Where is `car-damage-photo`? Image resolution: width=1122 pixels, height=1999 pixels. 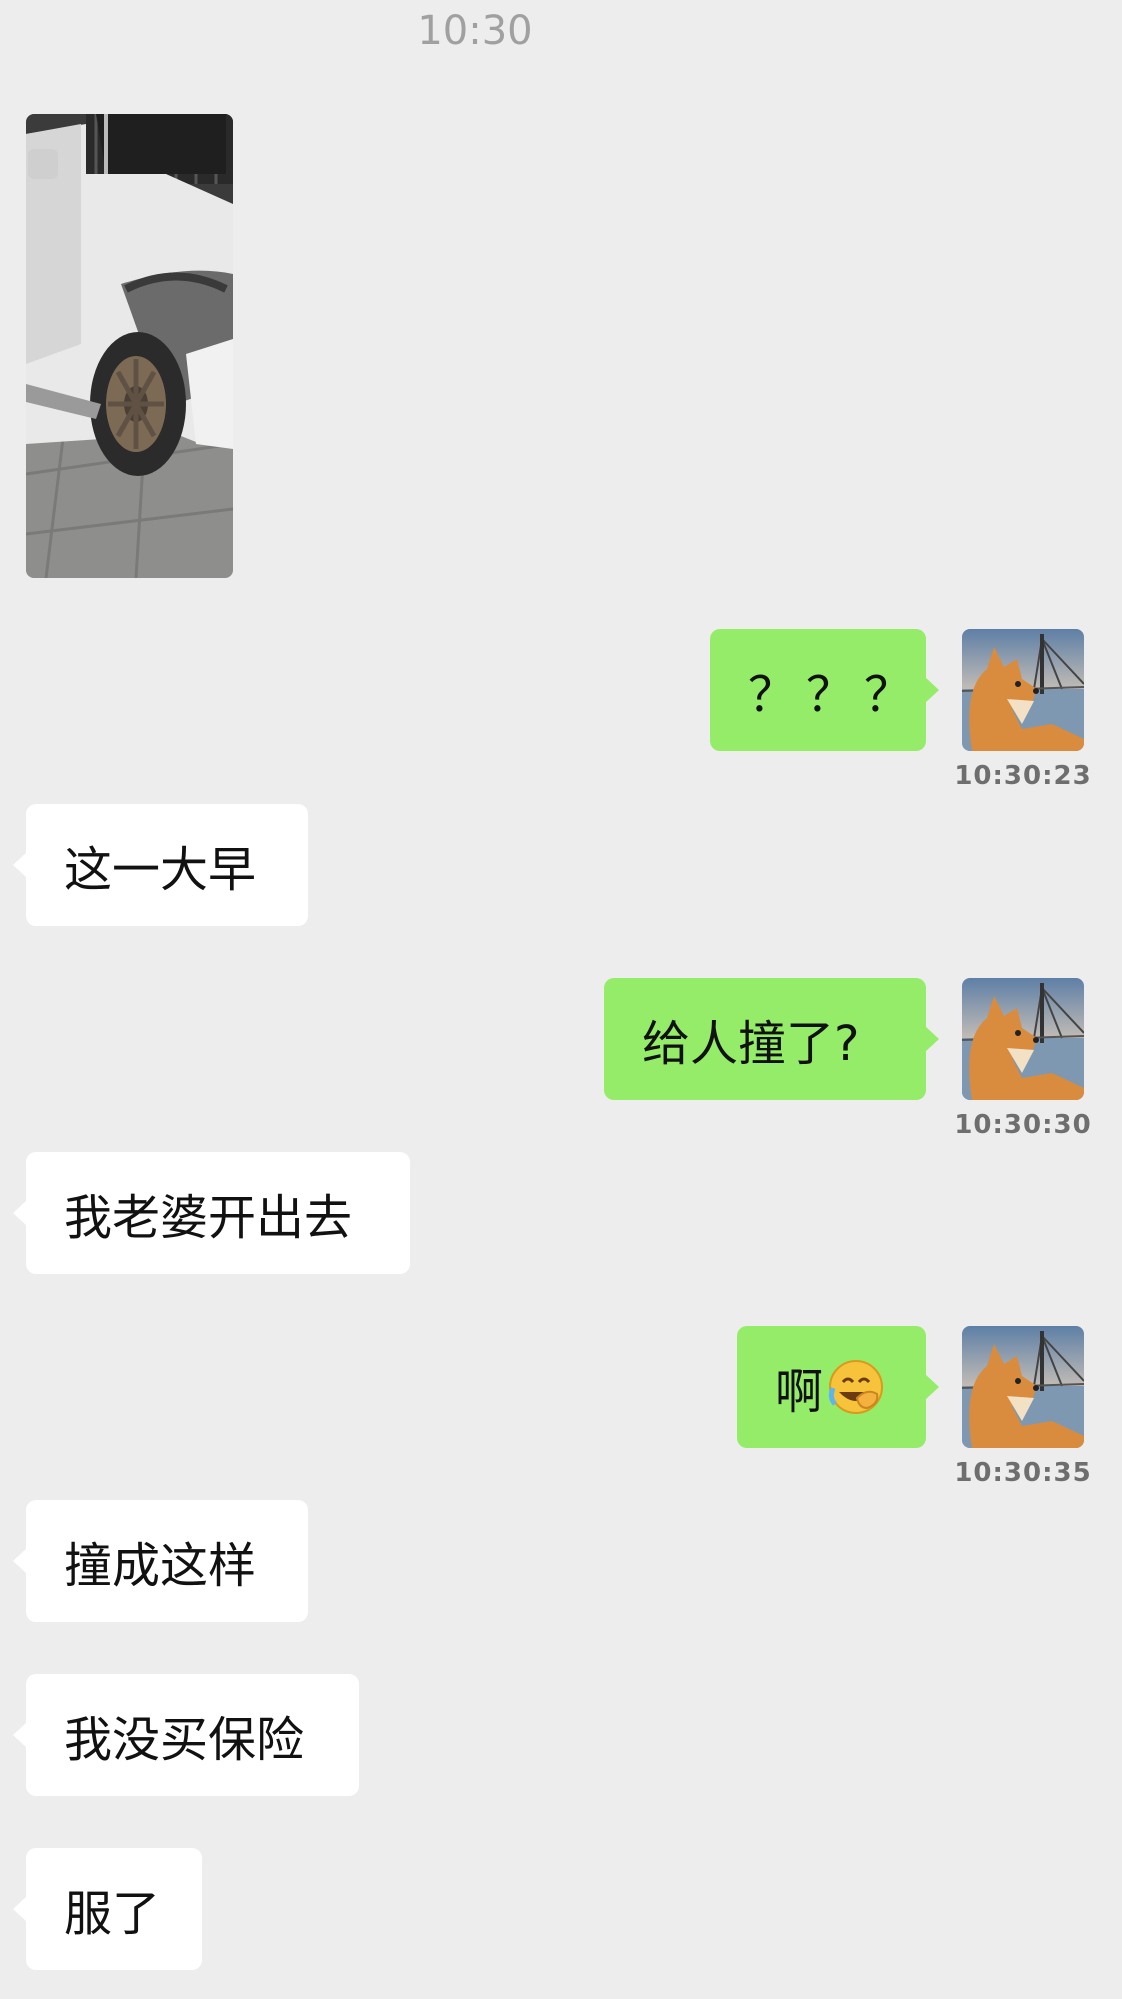 car-damage-photo is located at coordinates (129, 346).